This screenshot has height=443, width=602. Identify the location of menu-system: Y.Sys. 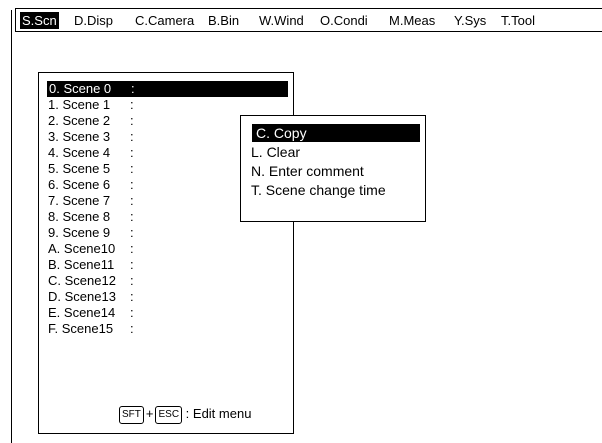
(470, 20).